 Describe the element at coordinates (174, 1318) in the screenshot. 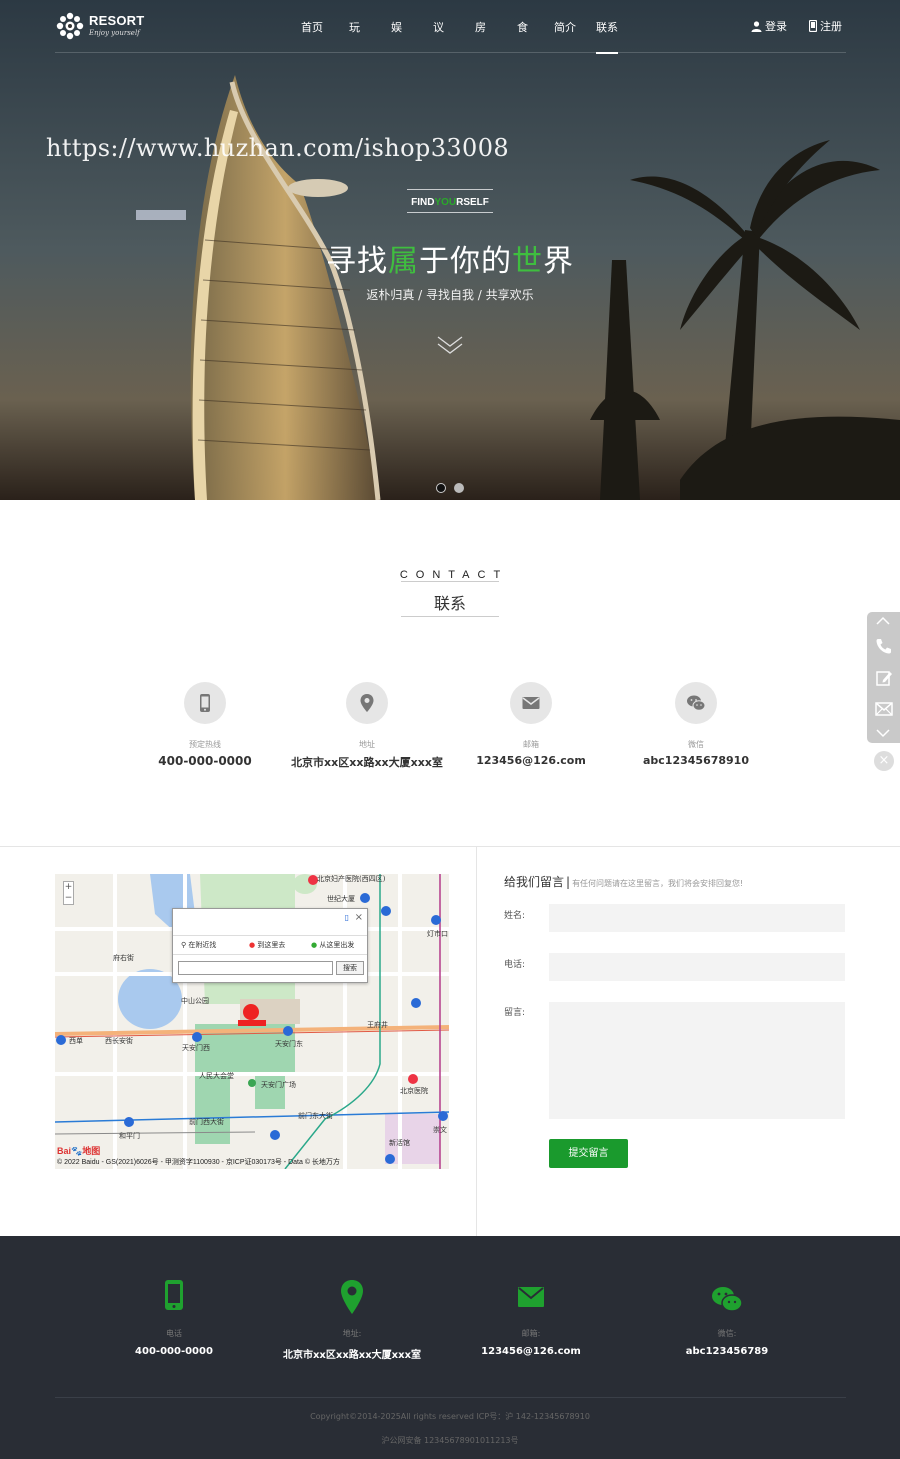

I see `footer-item-phone: 电话 400-000-0000` at that location.